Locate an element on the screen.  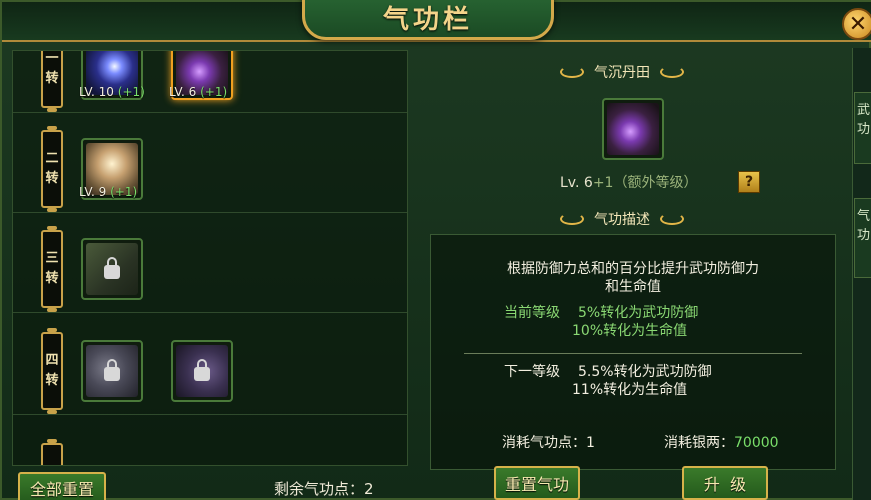
title-bar: 气功栏 is located at coordinates (436, 21).